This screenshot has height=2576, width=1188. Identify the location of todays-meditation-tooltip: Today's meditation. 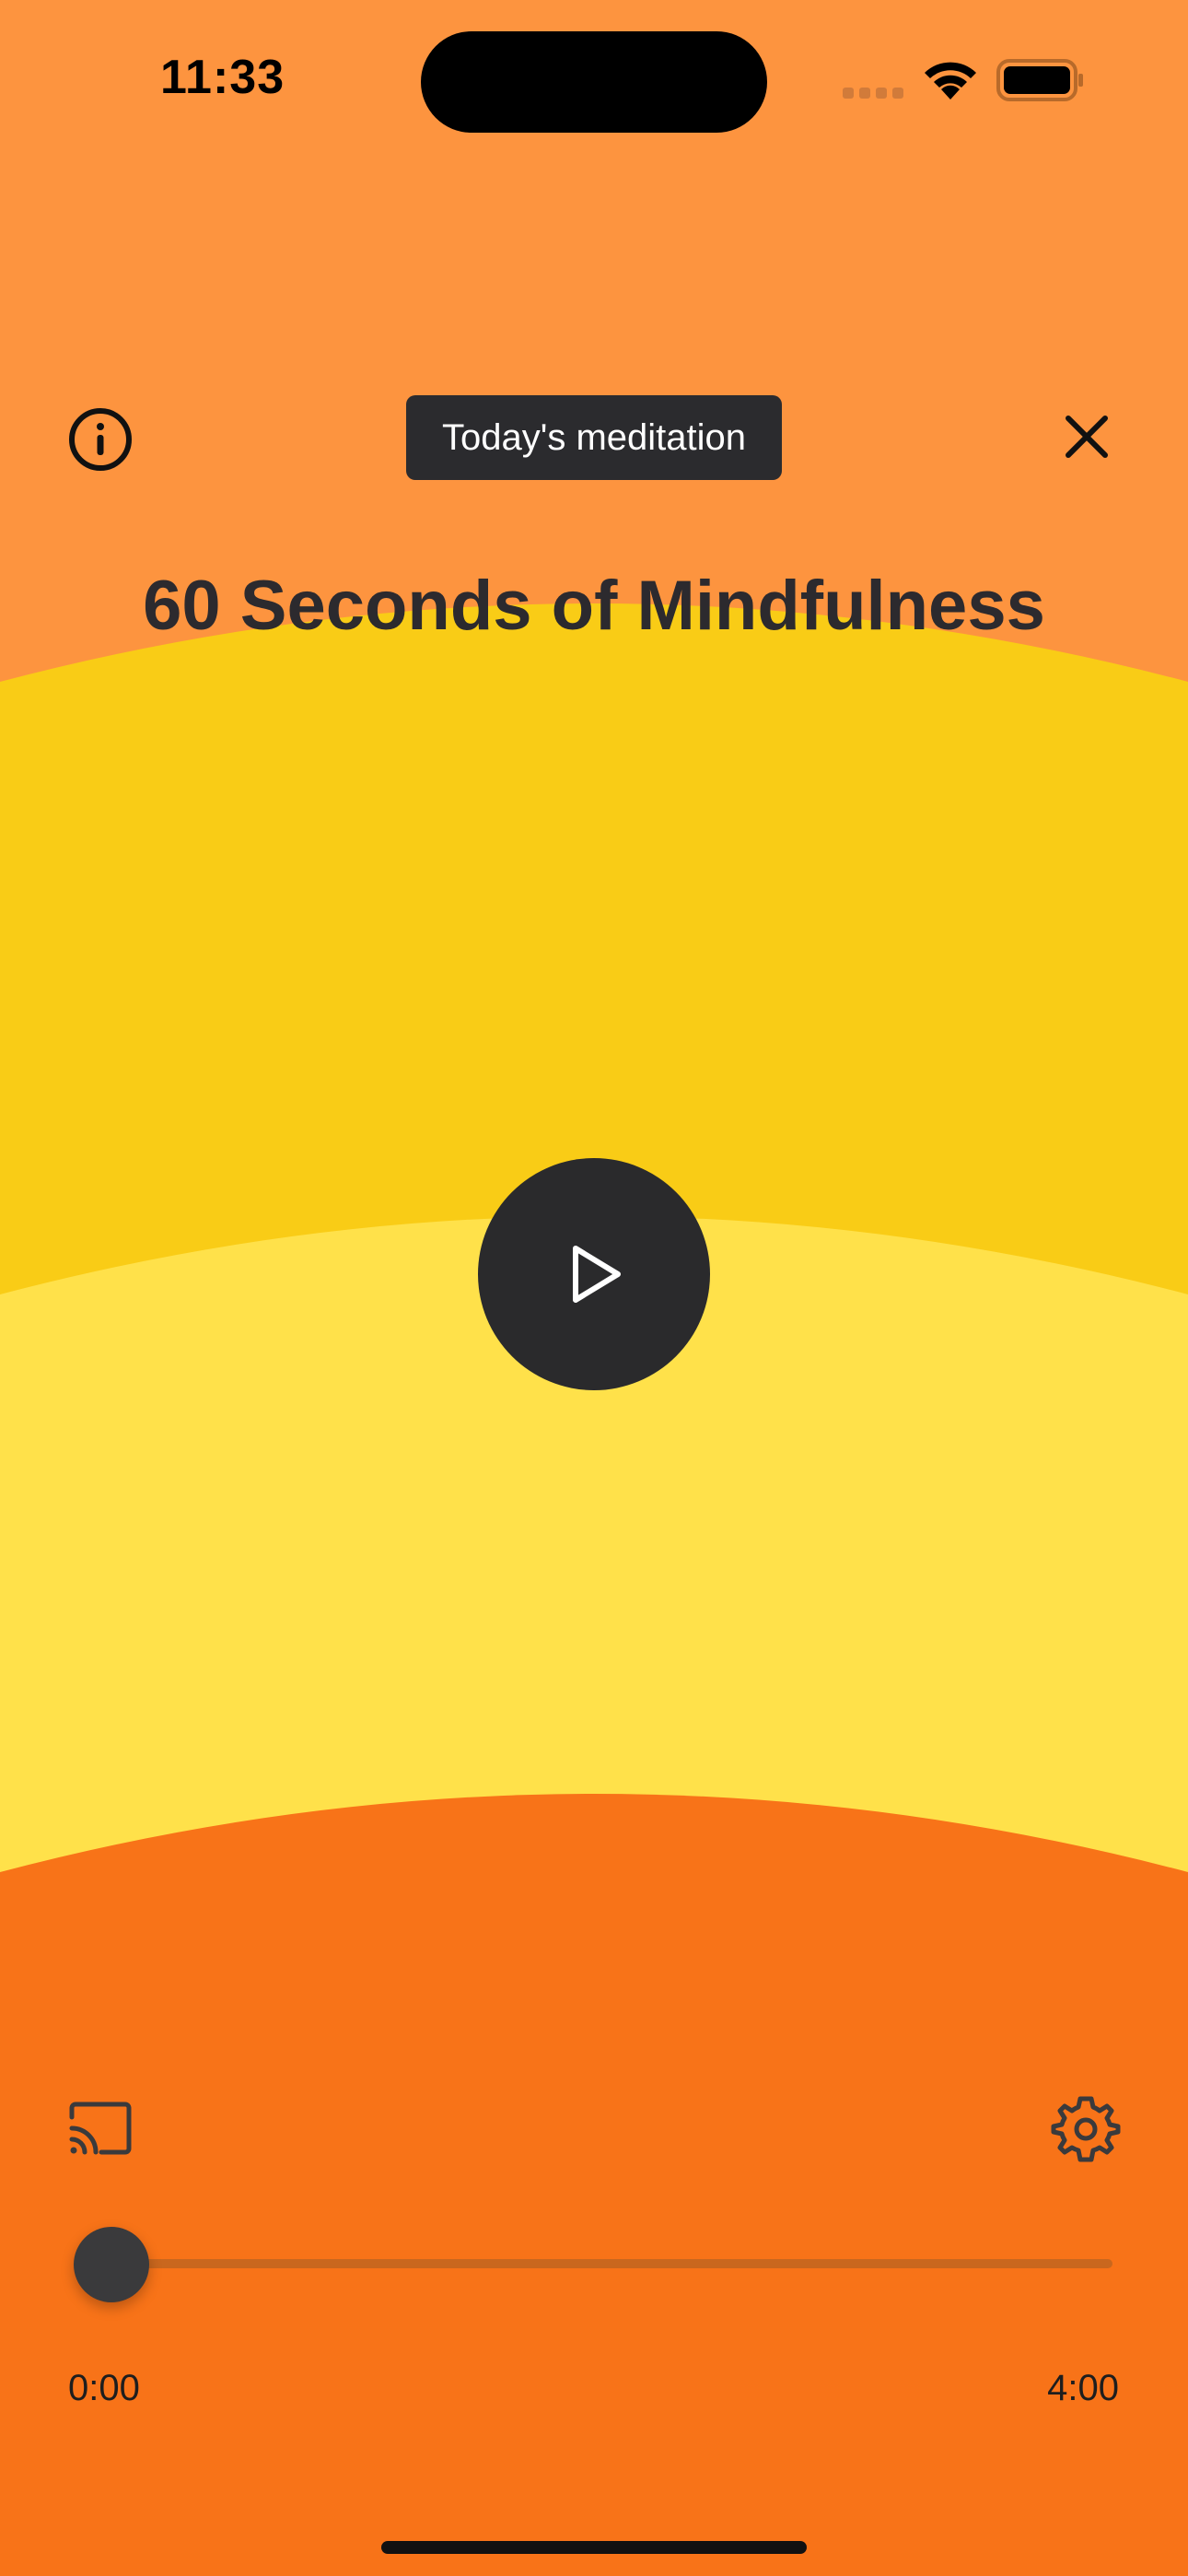
(594, 437).